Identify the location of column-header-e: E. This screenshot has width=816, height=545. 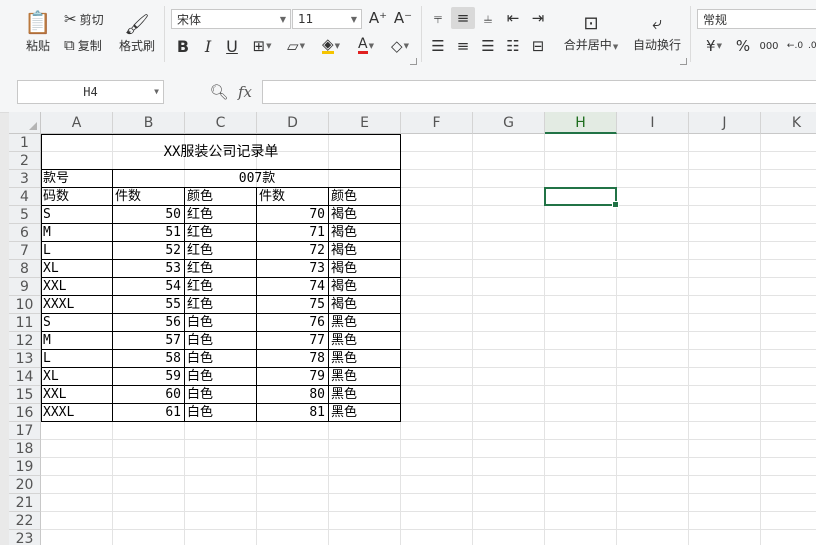
(365, 123).